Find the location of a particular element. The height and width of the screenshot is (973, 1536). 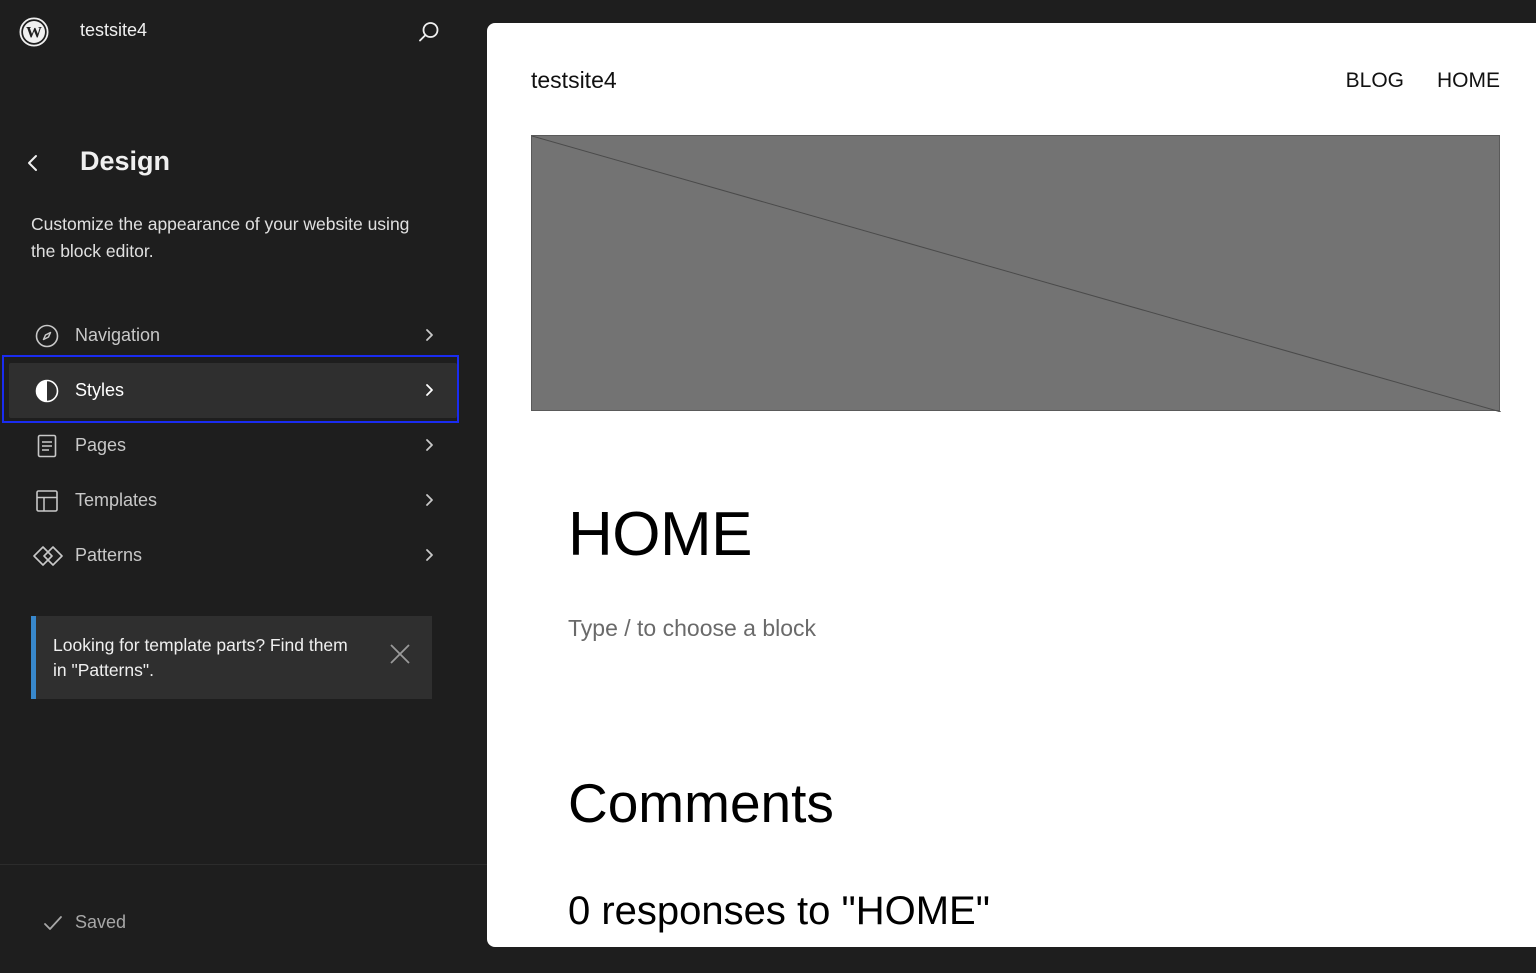

panel-title: Design is located at coordinates (125, 161).